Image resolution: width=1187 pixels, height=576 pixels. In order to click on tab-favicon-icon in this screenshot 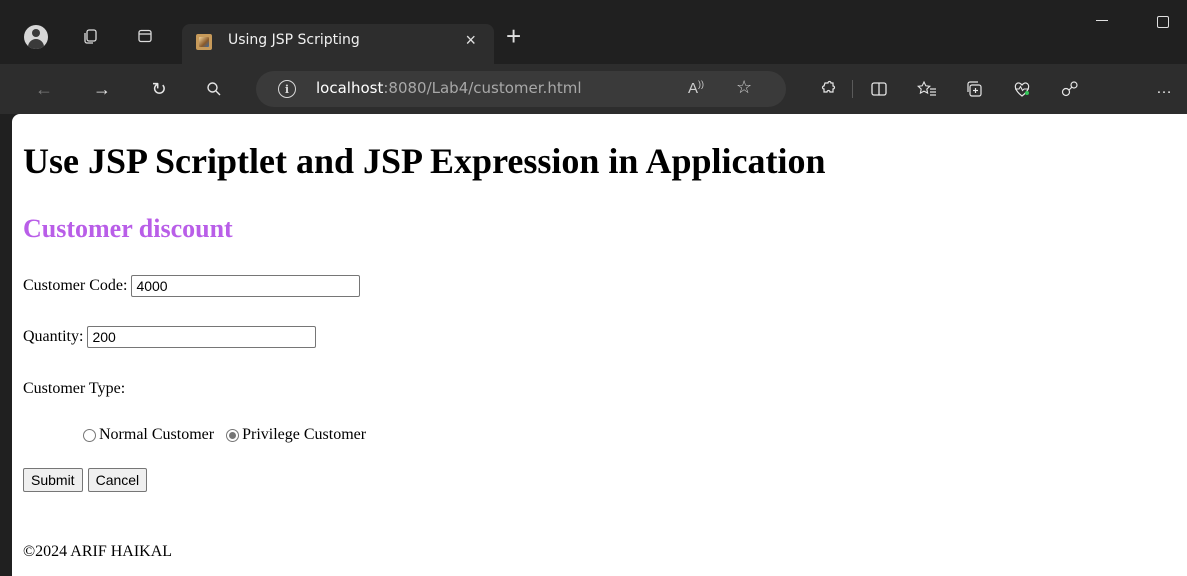, I will do `click(204, 42)`.